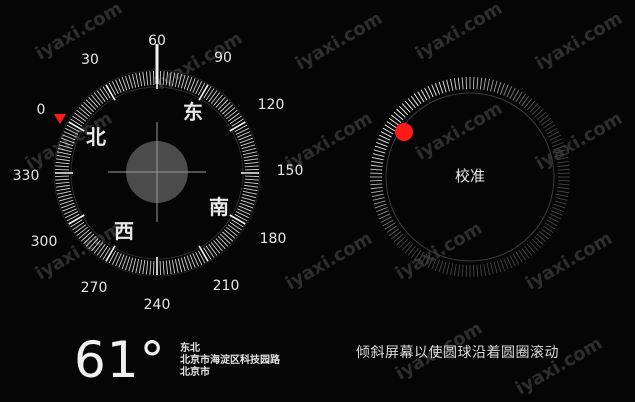 The image size is (635, 402). I want to click on north-marker-icon, so click(60, 119).